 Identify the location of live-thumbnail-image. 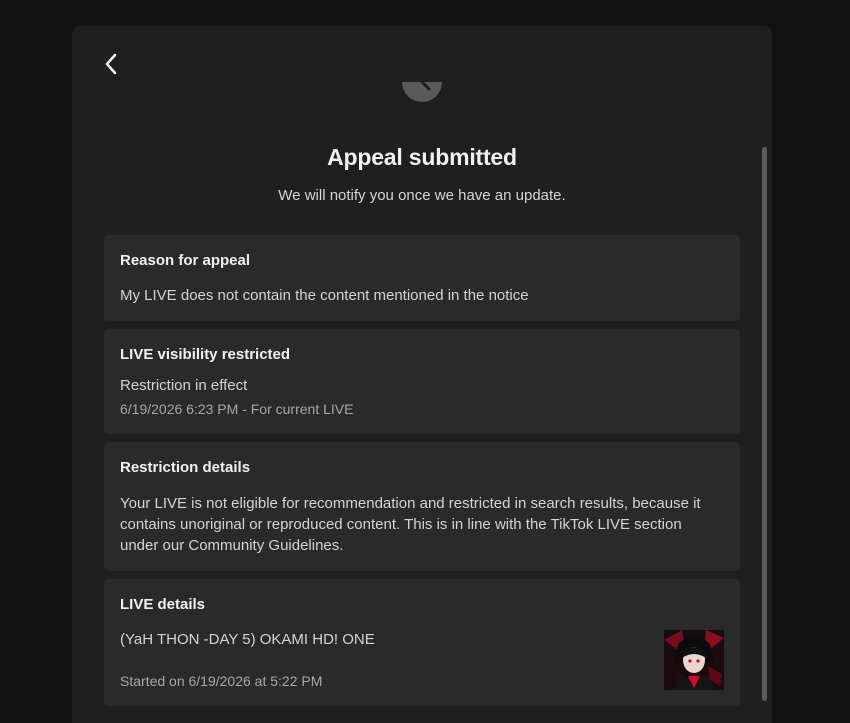
(694, 660).